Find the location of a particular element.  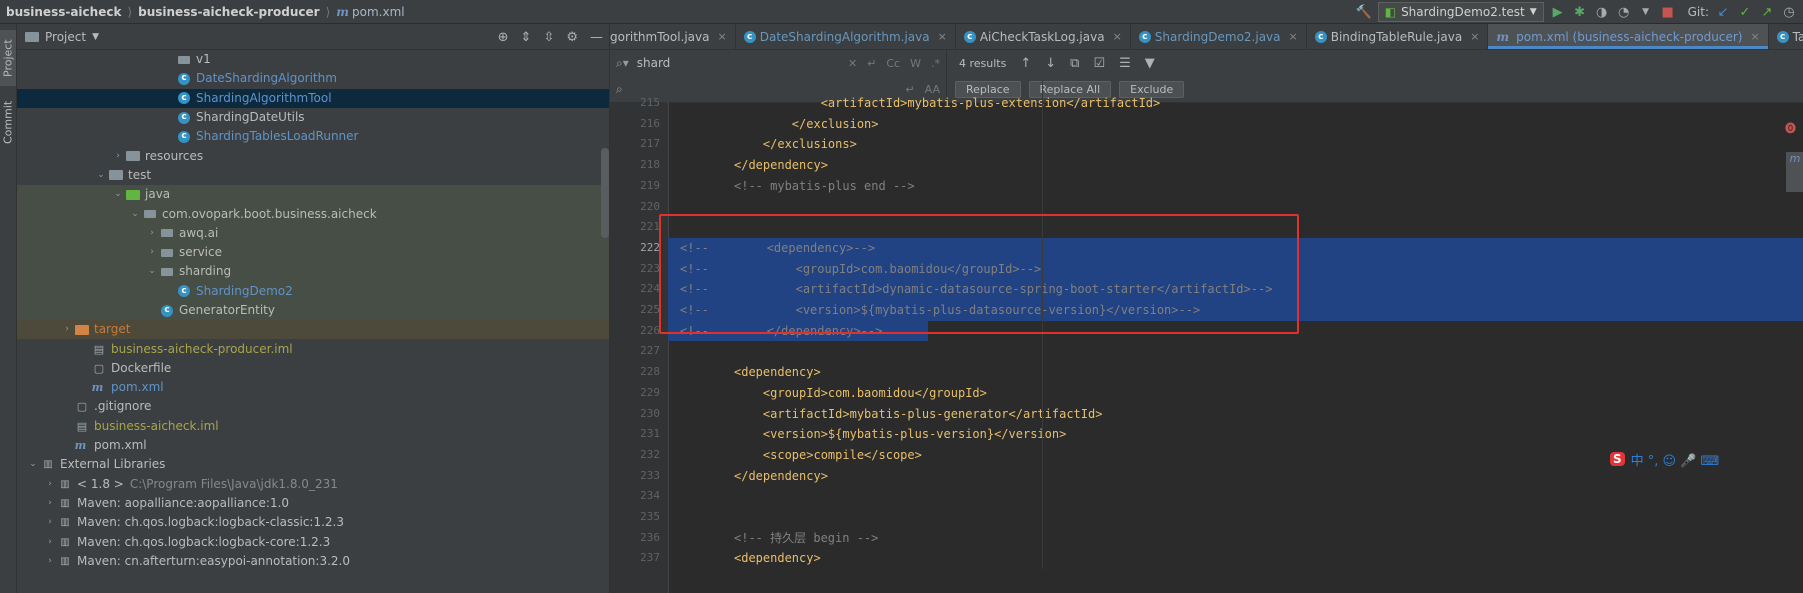

tree-item: ⌄ ▥ External Libraries is located at coordinates (313, 464).